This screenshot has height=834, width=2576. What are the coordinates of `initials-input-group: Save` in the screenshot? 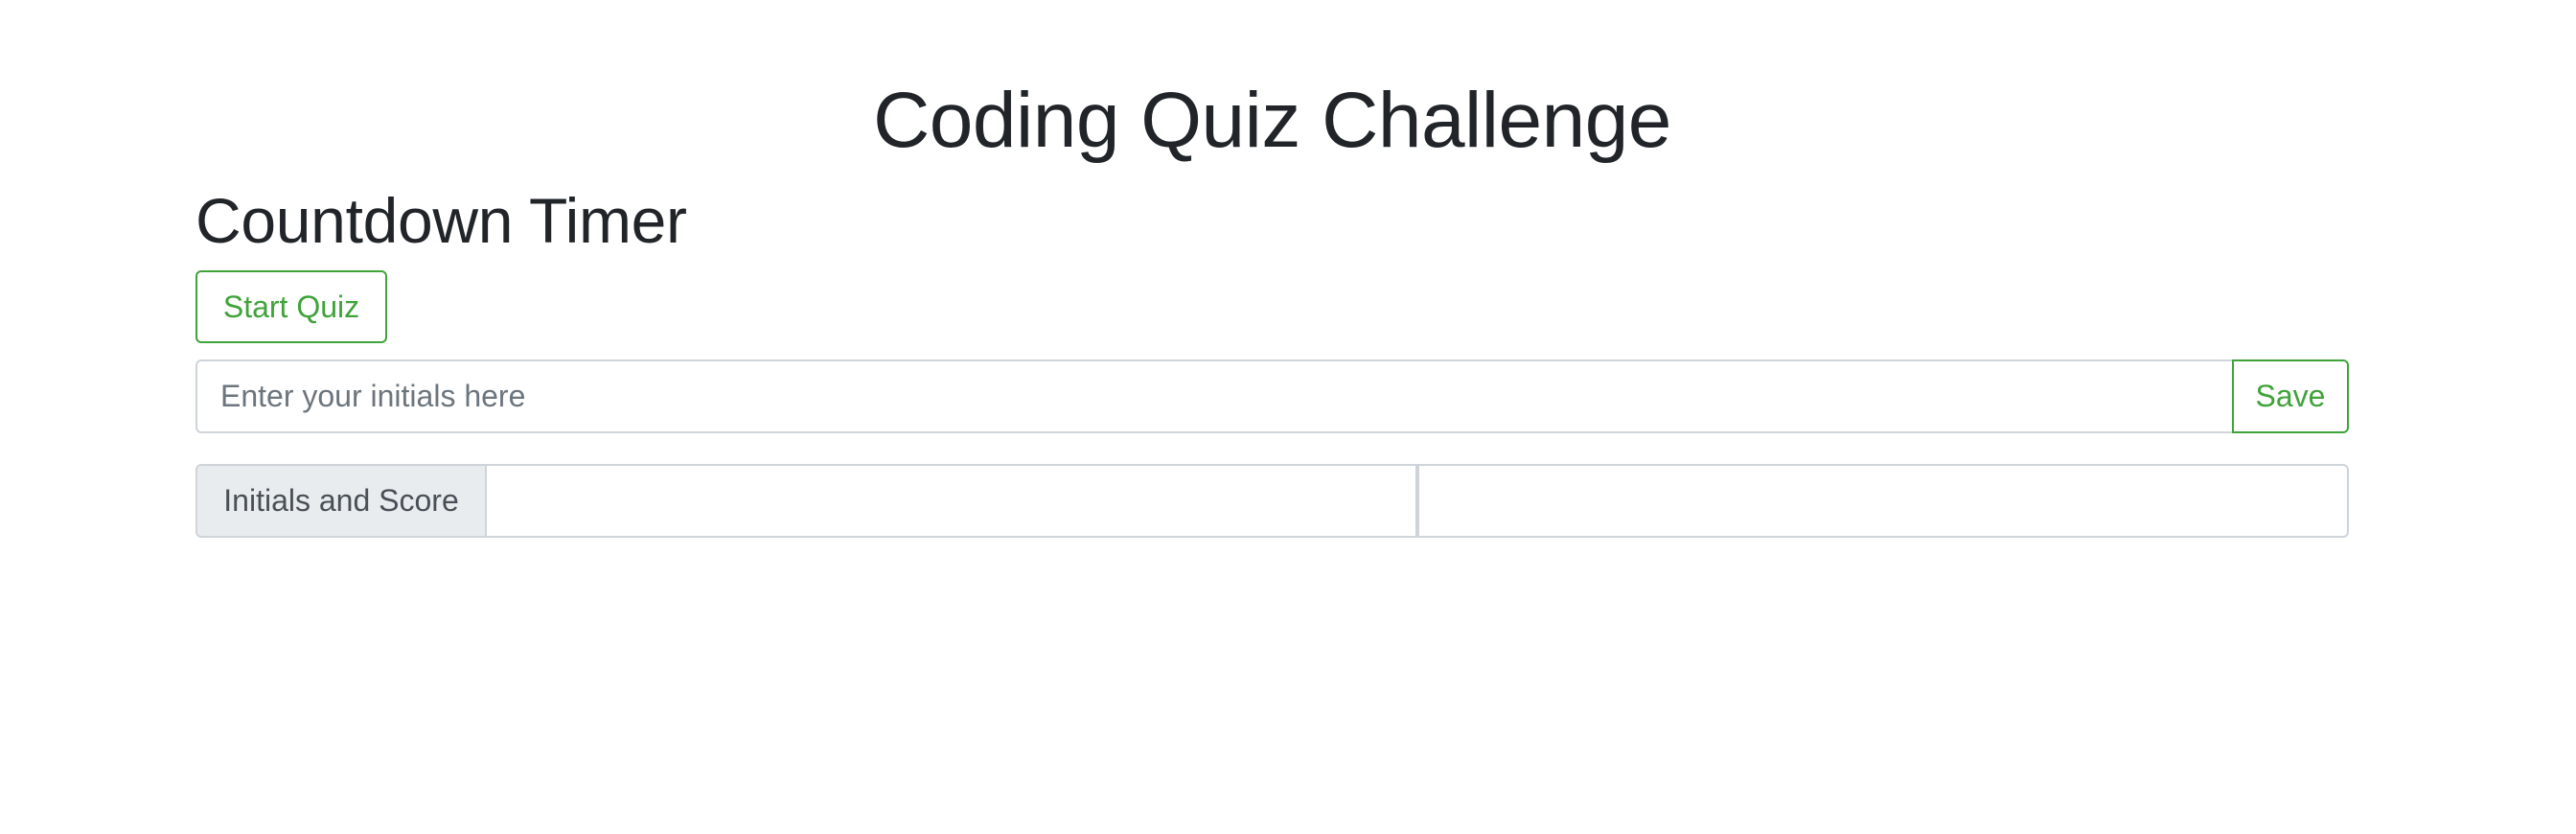 It's located at (1272, 396).